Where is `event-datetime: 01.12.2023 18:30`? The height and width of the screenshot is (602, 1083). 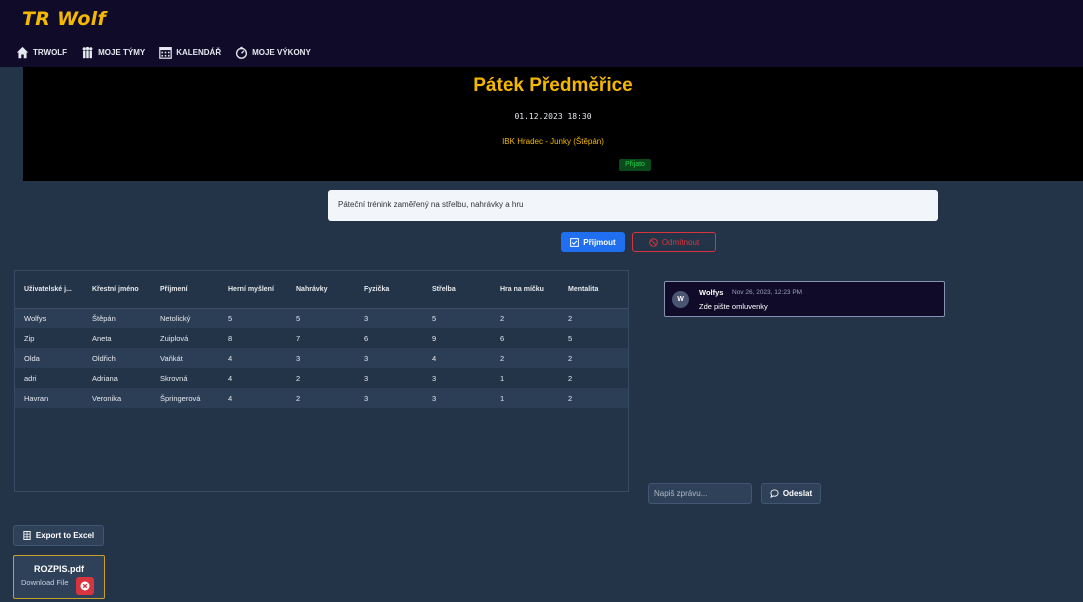
event-datetime: 01.12.2023 18:30 is located at coordinates (553, 116).